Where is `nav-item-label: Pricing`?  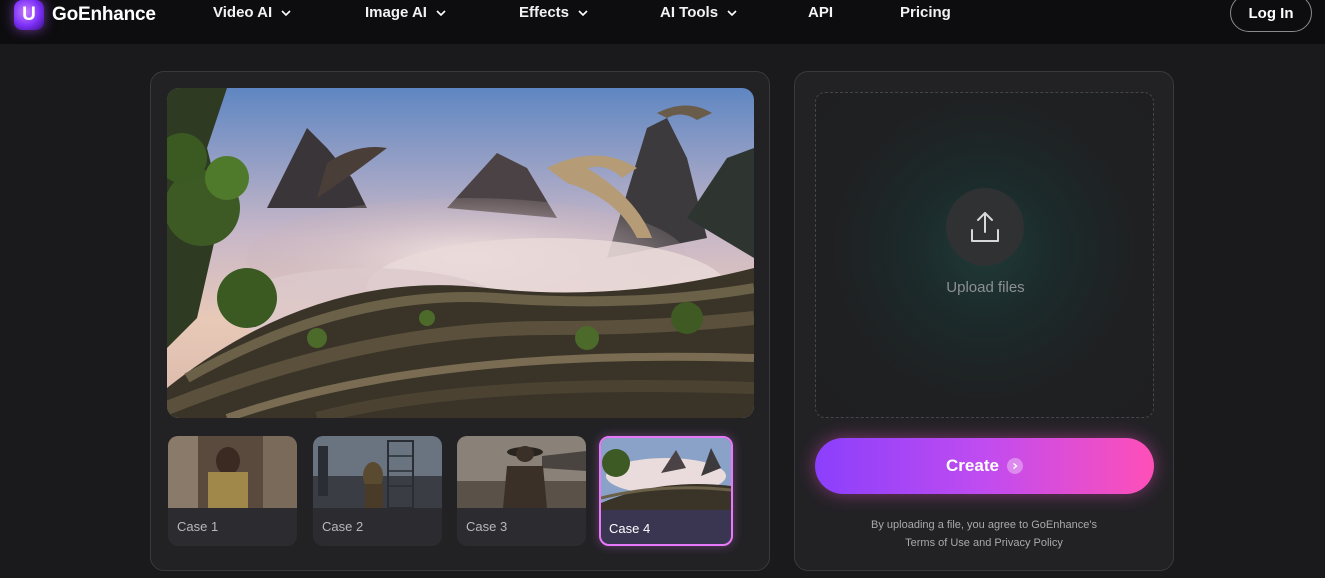
nav-item-label: Pricing is located at coordinates (925, 12).